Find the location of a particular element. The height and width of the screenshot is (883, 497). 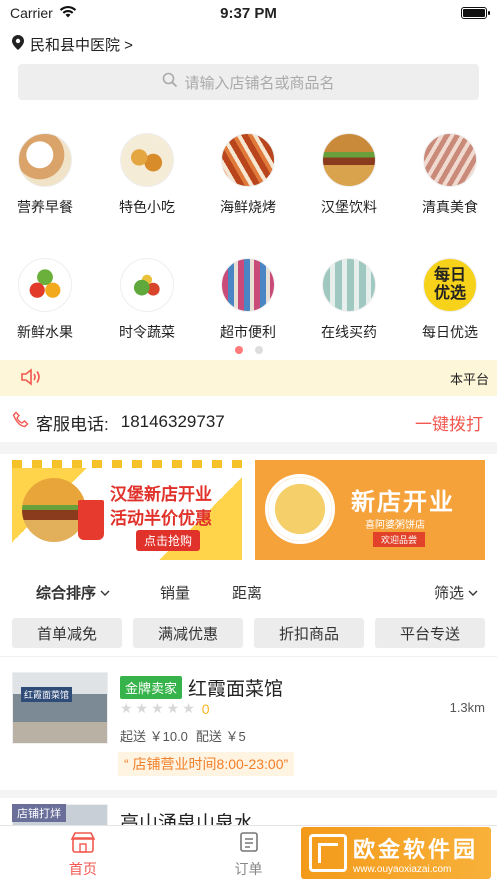

location-pin-icon is located at coordinates (18, 44).